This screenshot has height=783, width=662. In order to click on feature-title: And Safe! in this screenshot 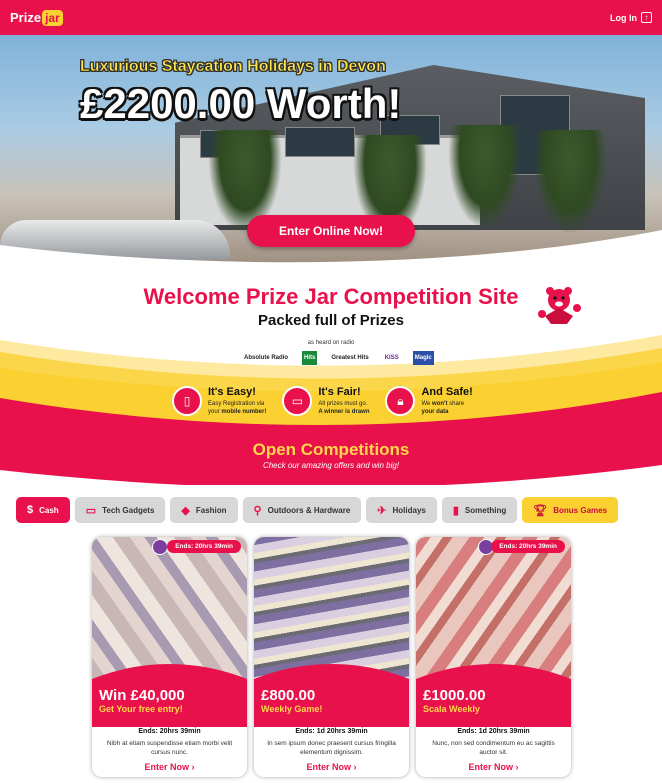, I will do `click(447, 392)`.